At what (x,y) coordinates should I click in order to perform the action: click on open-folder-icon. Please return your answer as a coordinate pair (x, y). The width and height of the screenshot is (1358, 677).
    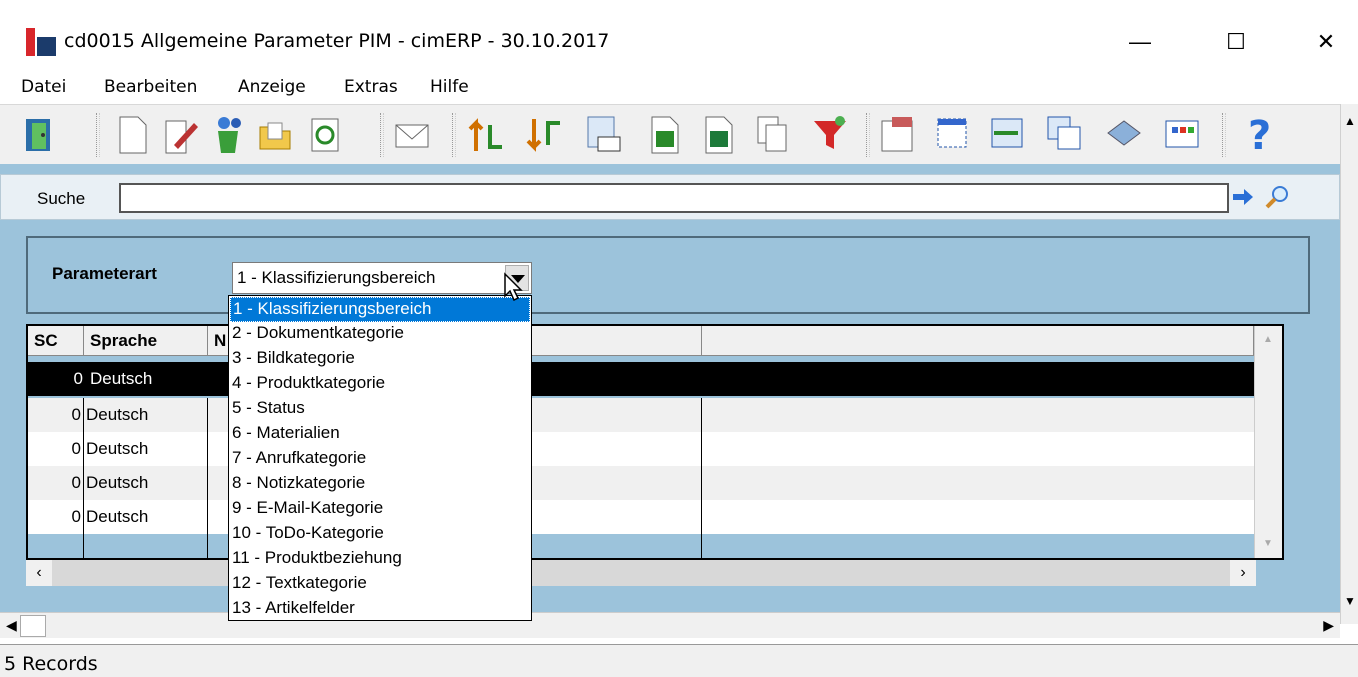
    Looking at the image, I should click on (276, 134).